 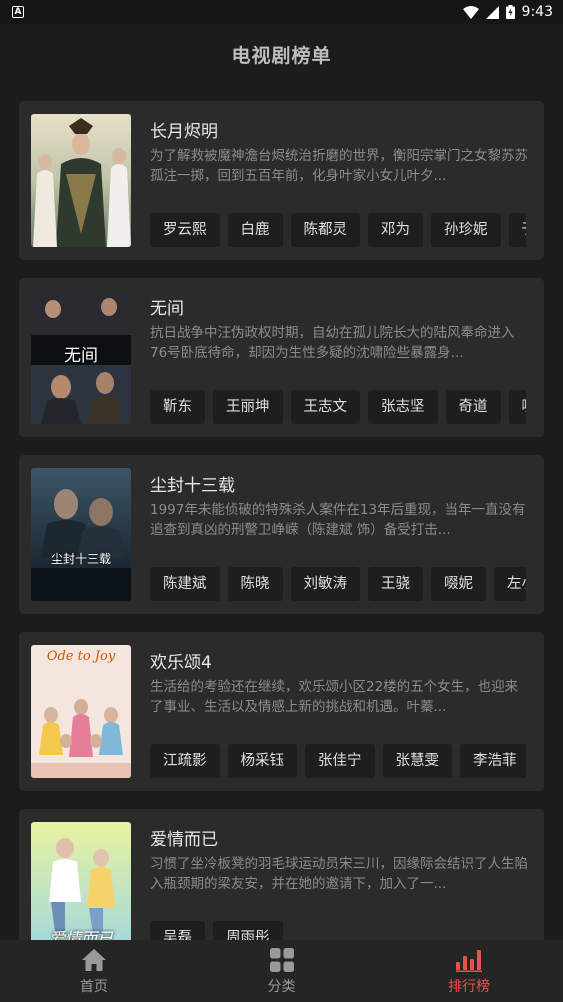 What do you see at coordinates (80, 934) in the screenshot?
I see `poster-text: 爱情而已` at bounding box center [80, 934].